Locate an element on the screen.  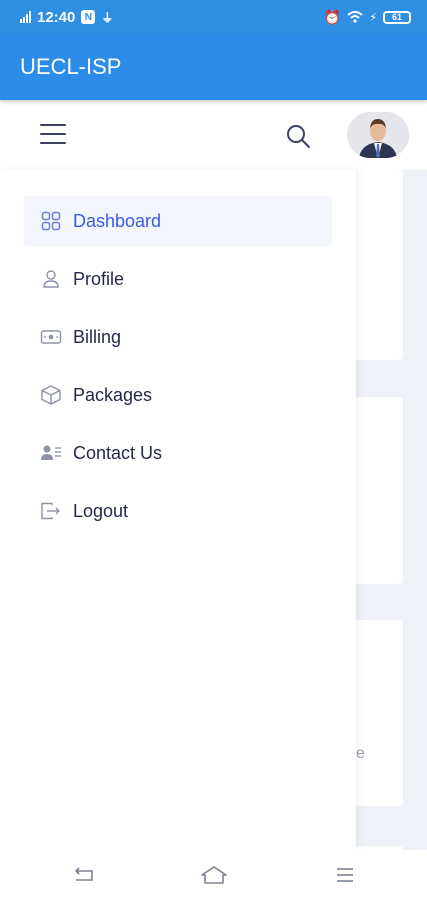
nav-item-logout: Logout is located at coordinates (178, 511).